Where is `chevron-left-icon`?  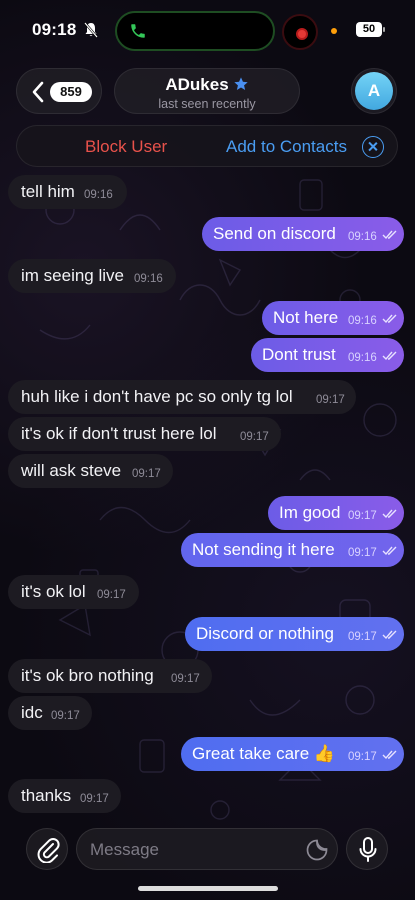
chevron-left-icon is located at coordinates (38, 92).